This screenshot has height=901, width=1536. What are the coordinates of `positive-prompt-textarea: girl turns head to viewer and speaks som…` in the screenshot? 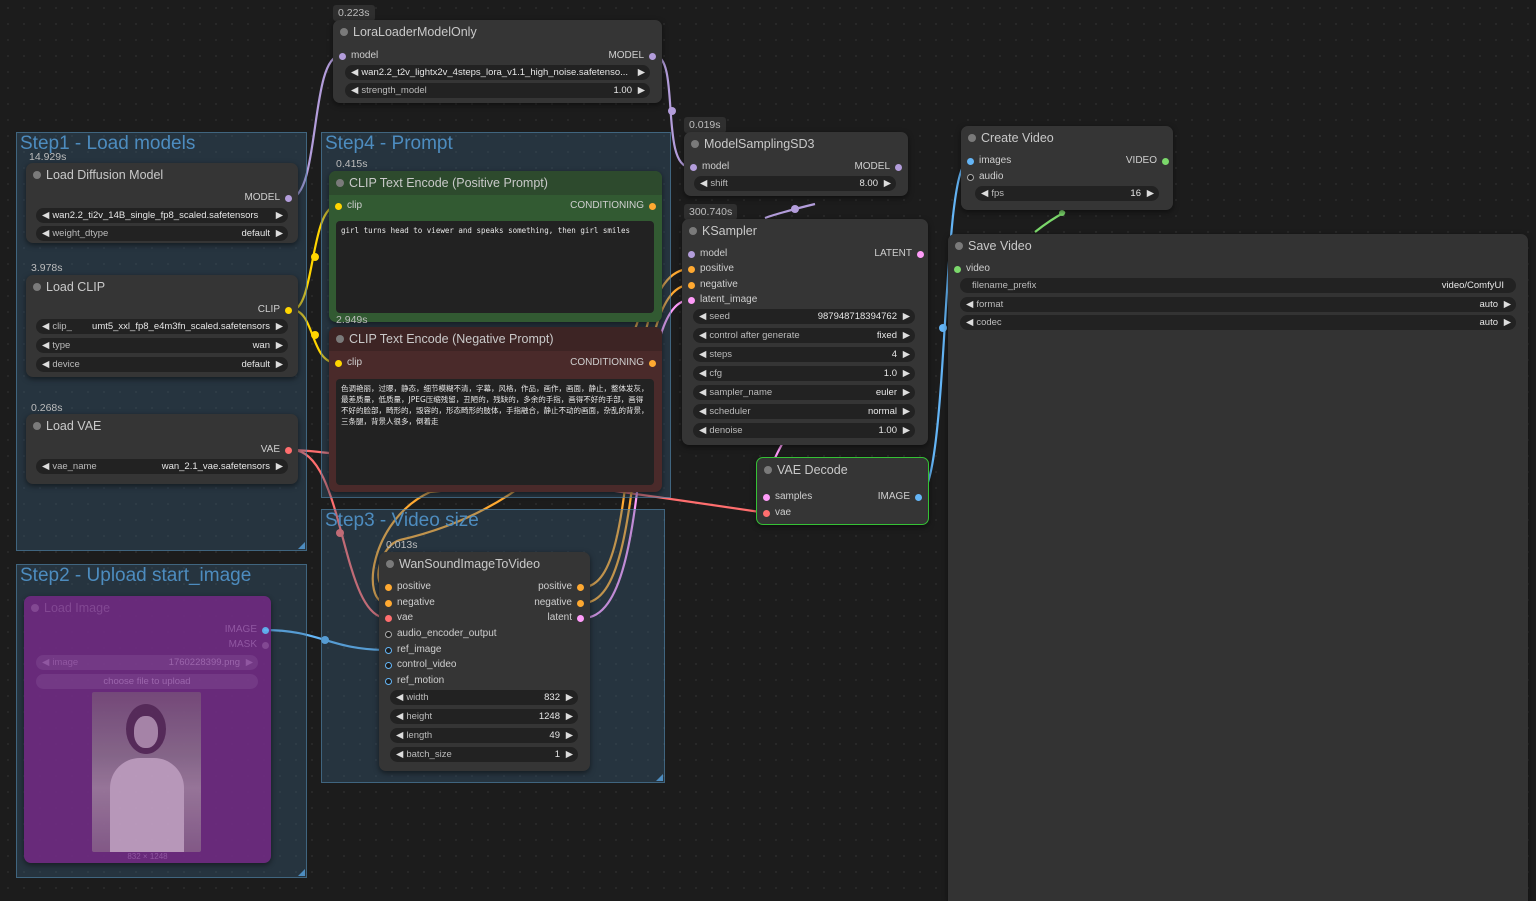 It's located at (495, 267).